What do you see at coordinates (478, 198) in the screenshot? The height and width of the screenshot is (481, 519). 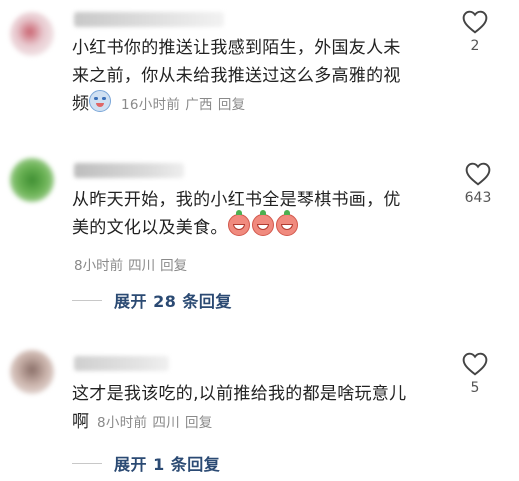 I see `like-count: 643` at bounding box center [478, 198].